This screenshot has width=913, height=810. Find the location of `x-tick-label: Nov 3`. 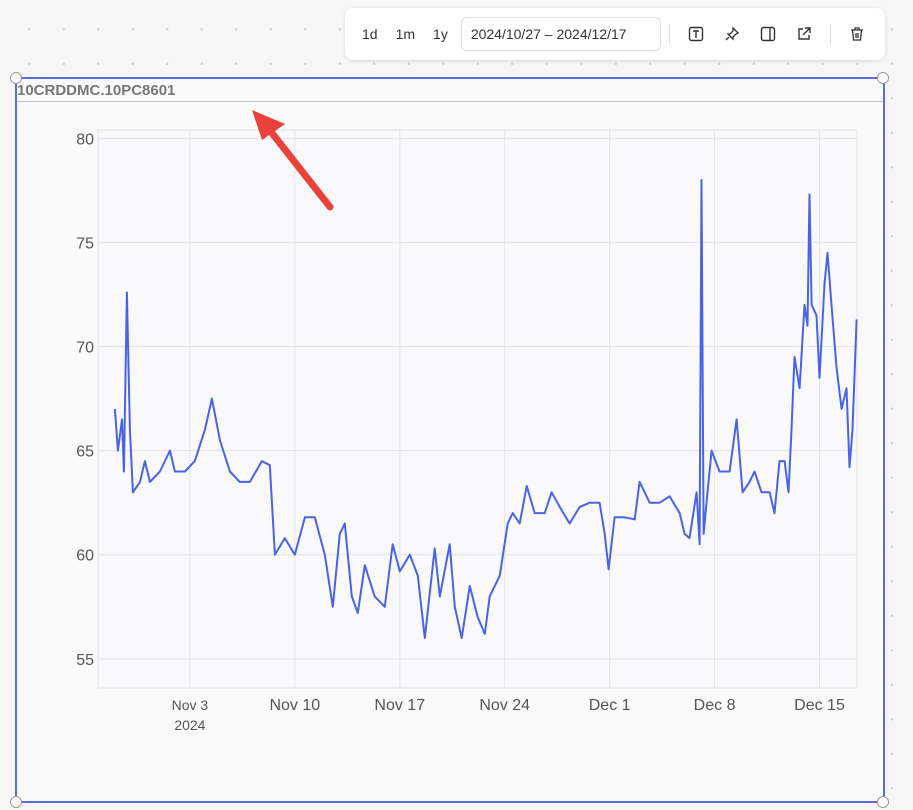

x-tick-label: Nov 3 is located at coordinates (190, 705).